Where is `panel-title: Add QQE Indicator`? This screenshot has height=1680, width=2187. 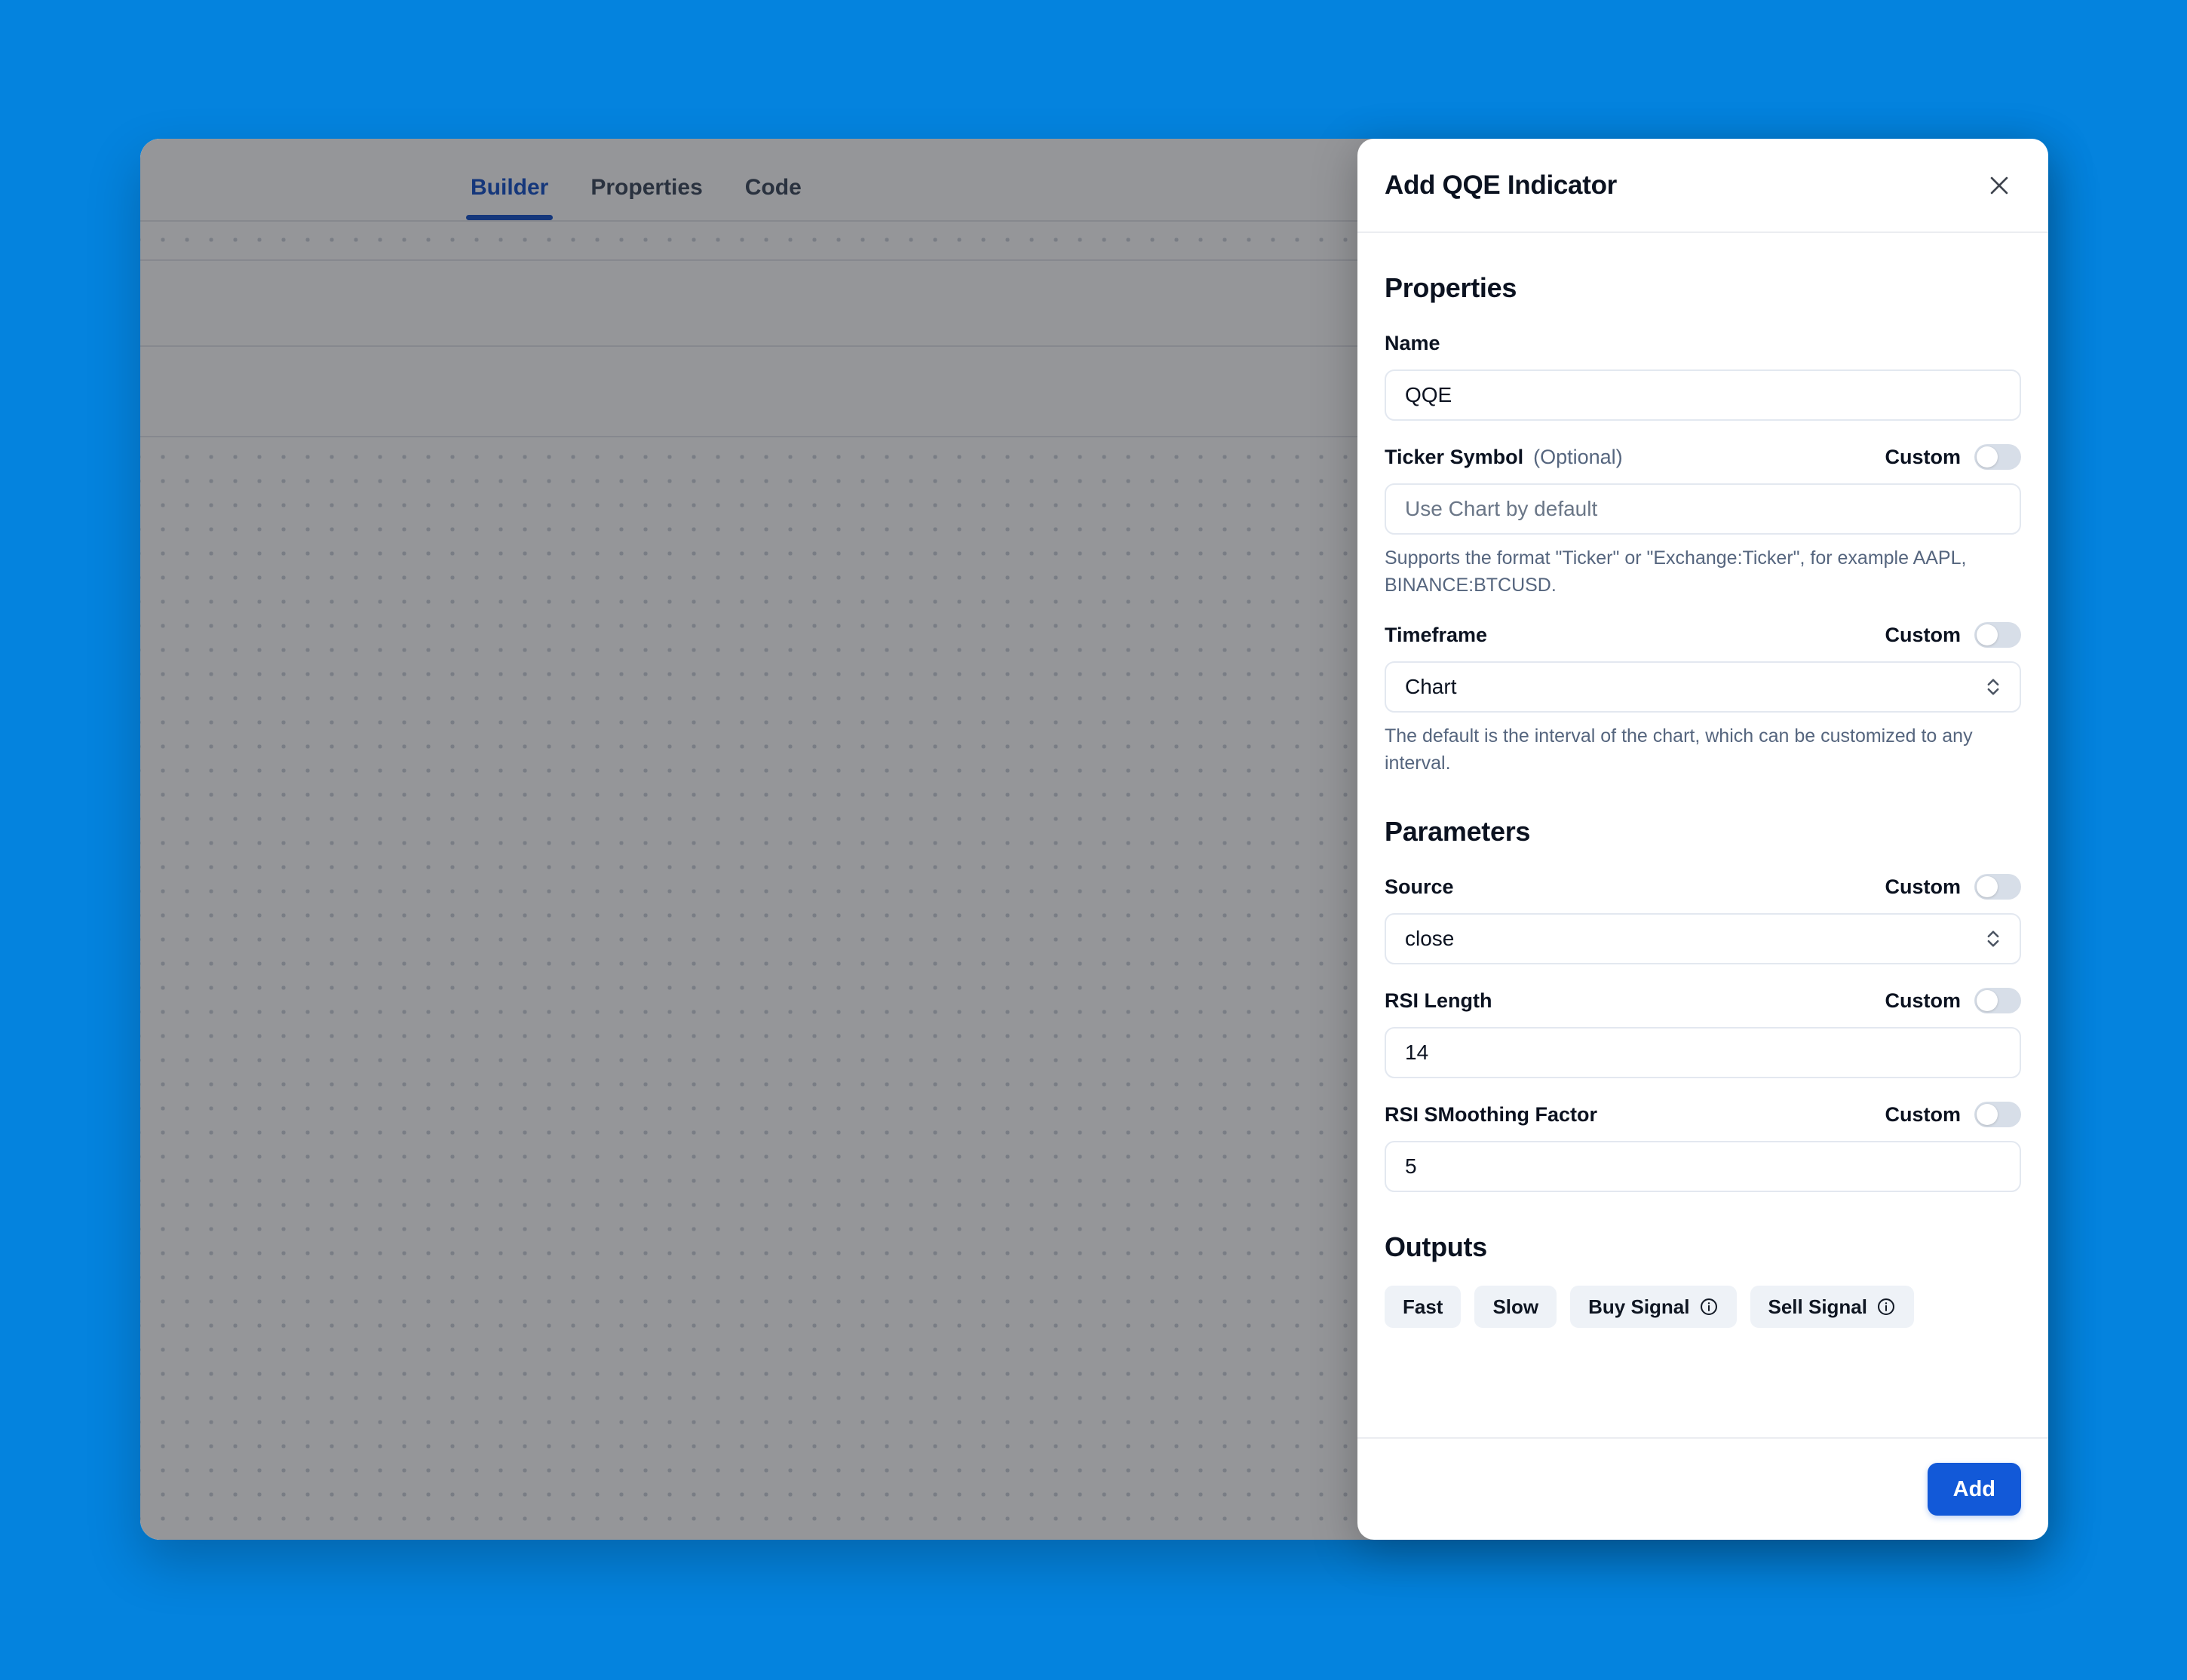 panel-title: Add QQE Indicator is located at coordinates (1501, 185).